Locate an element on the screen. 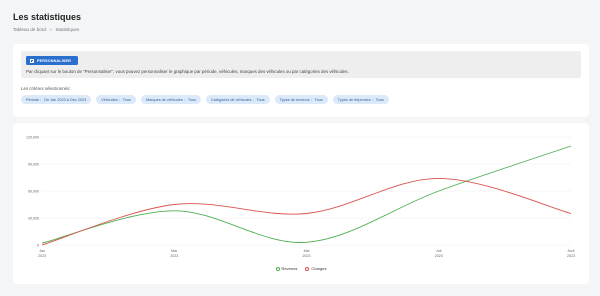 This screenshot has width=600, height=296. chip-key: Types de revenus : is located at coordinates (295, 99).